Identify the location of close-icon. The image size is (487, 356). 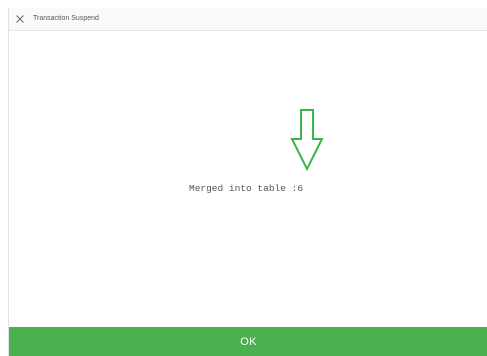
(20, 19).